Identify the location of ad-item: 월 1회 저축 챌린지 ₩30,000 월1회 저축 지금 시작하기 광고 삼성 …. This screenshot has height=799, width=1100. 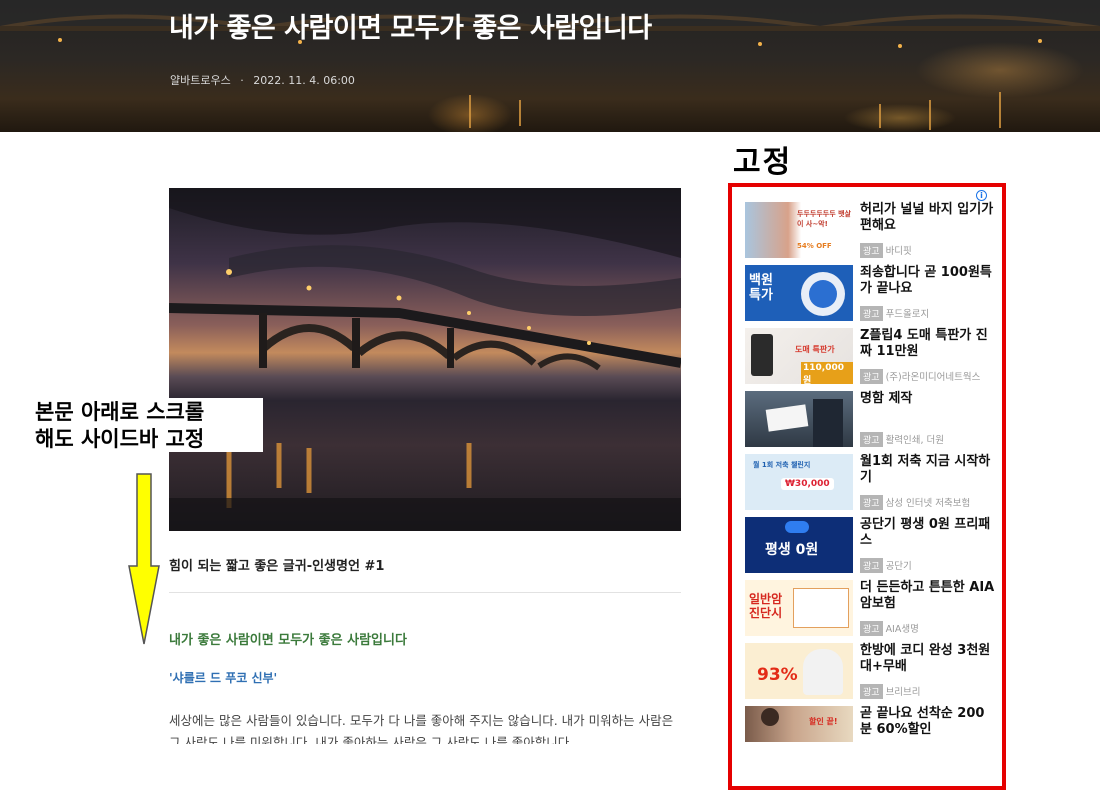
(870, 483).